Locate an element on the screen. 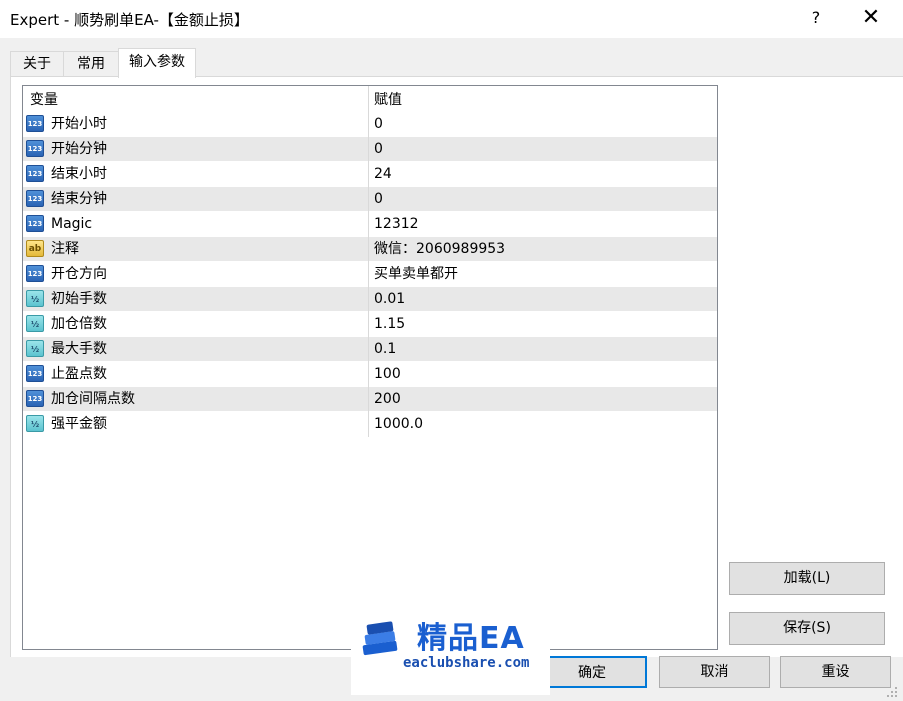 This screenshot has height=701, width=903. string-type-icon: ab is located at coordinates (35, 248).